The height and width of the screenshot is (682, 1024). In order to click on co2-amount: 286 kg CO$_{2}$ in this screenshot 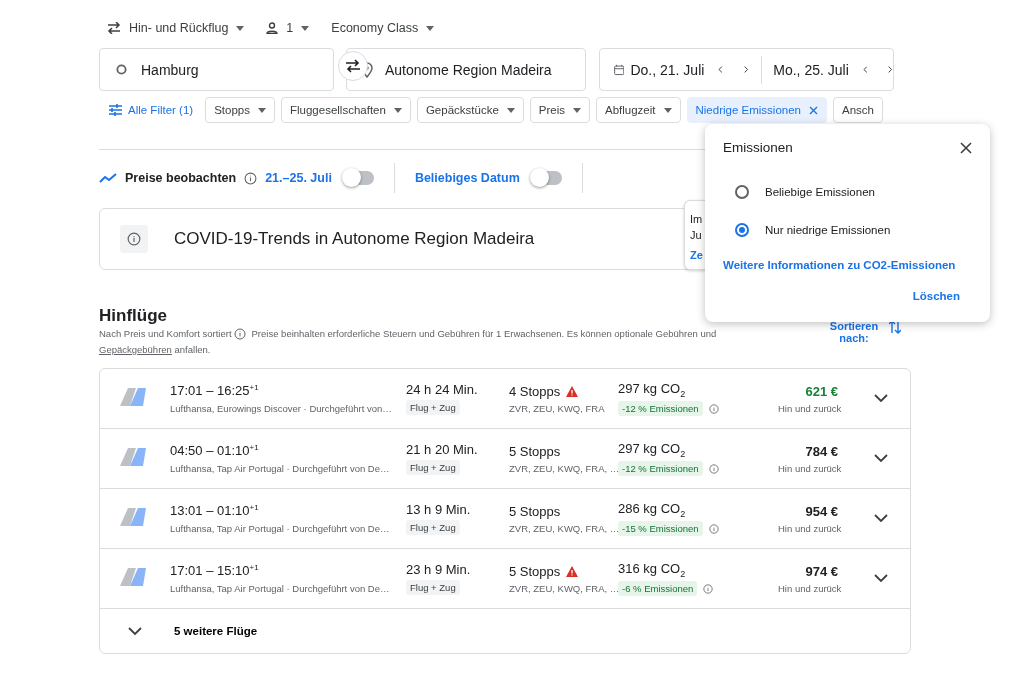, I will do `click(652, 509)`.